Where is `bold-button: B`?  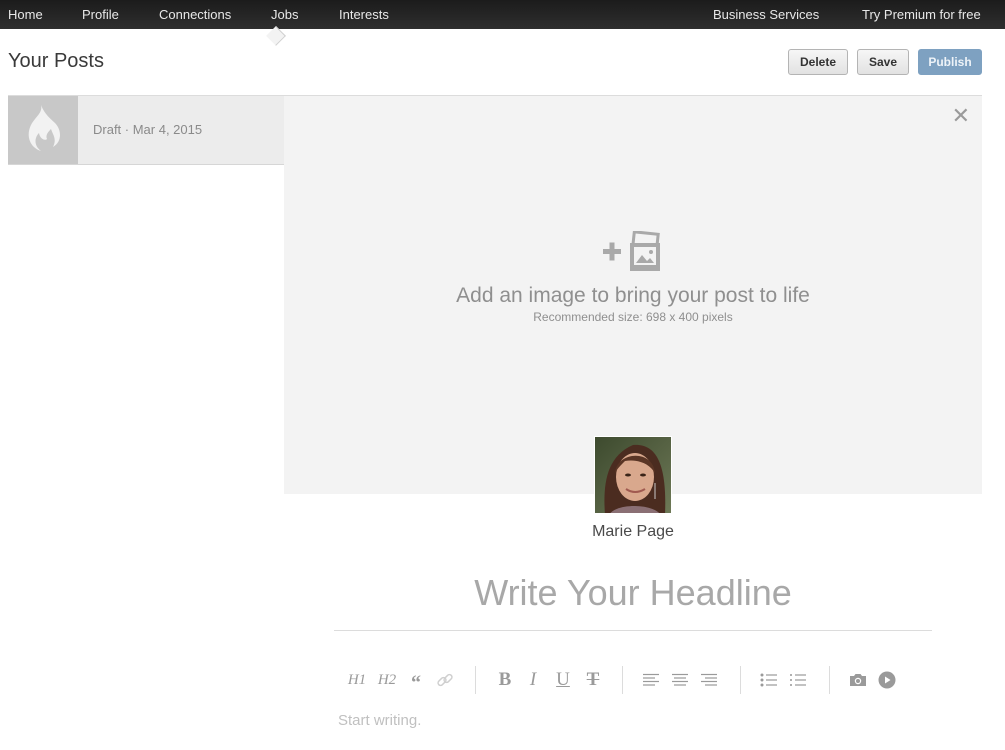
bold-button: B is located at coordinates (505, 680).